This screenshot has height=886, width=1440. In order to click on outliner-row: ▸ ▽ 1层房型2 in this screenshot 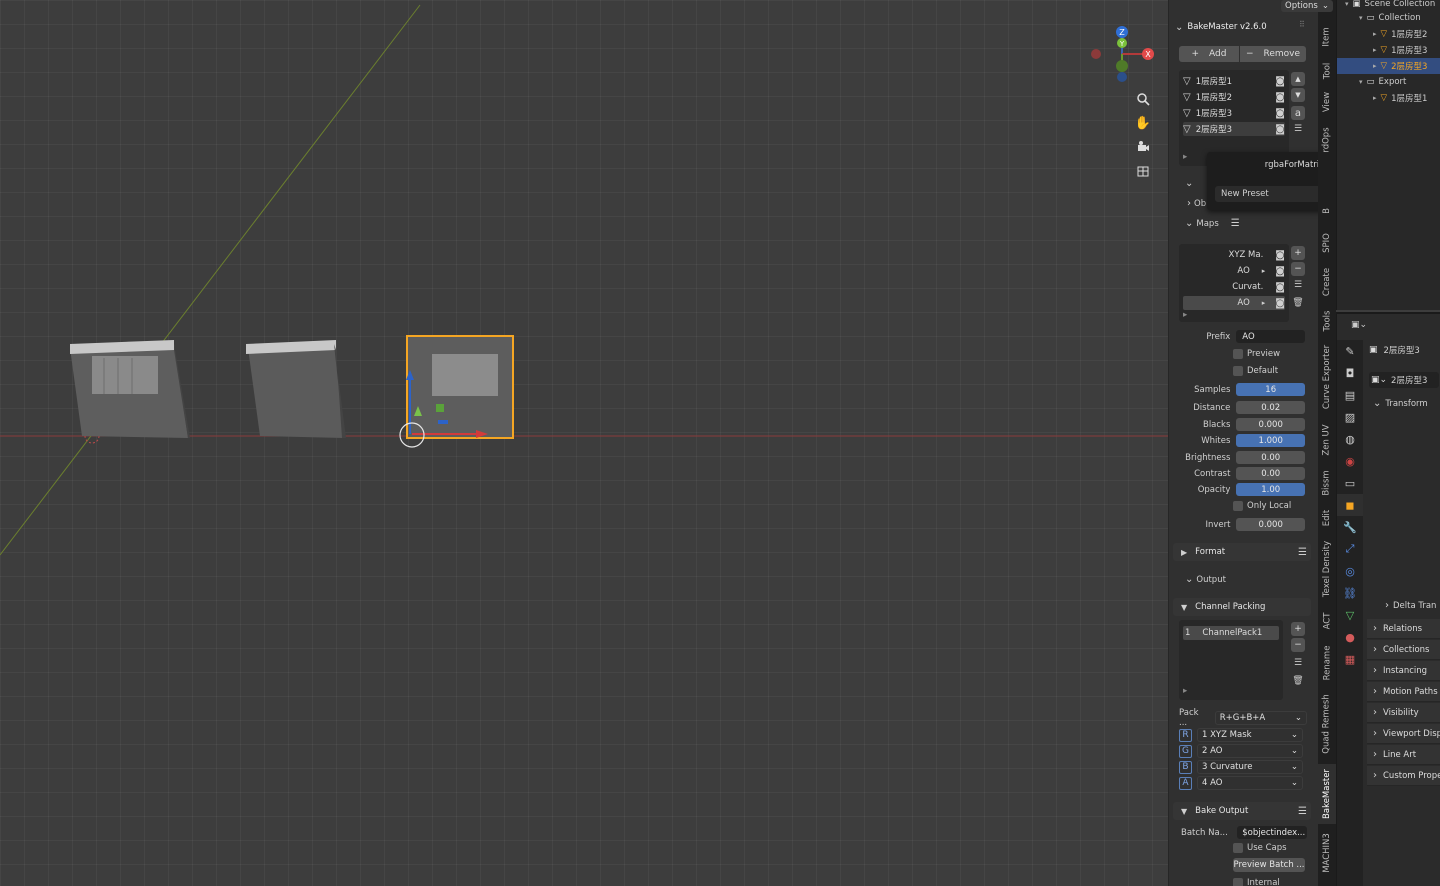, I will do `click(1388, 34)`.